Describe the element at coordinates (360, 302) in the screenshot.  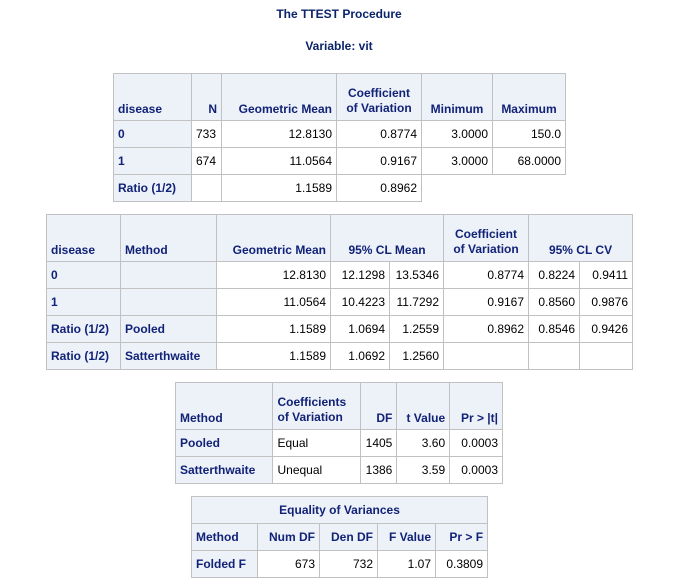
I see `table-cell: 10.4223` at that location.